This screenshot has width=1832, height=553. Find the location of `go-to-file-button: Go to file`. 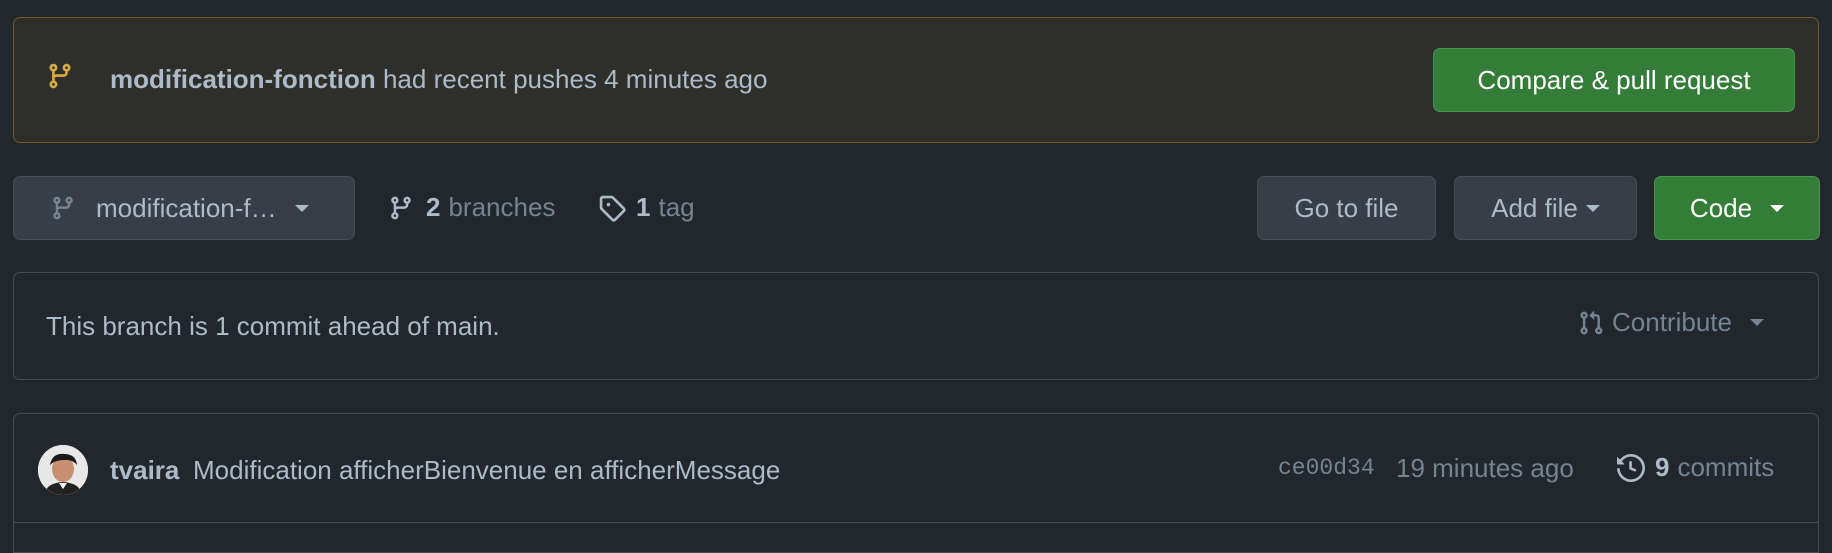

go-to-file-button: Go to file is located at coordinates (1346, 208).